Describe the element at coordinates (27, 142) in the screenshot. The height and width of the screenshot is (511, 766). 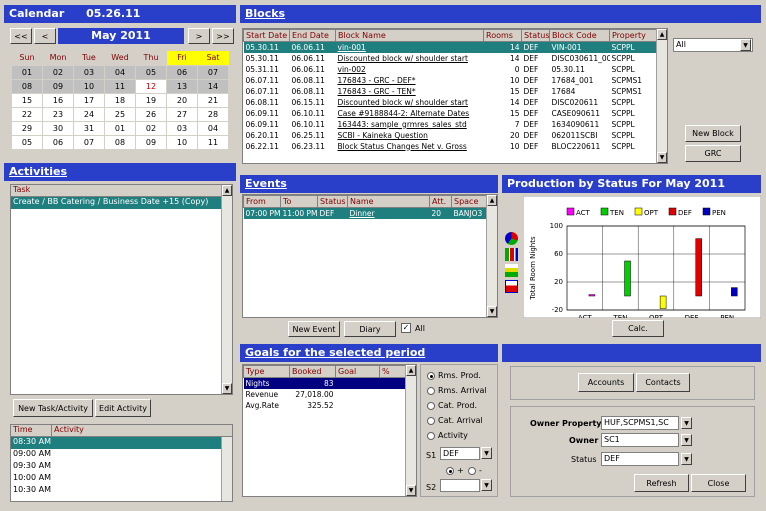
I see `calendar-day: 05` at that location.